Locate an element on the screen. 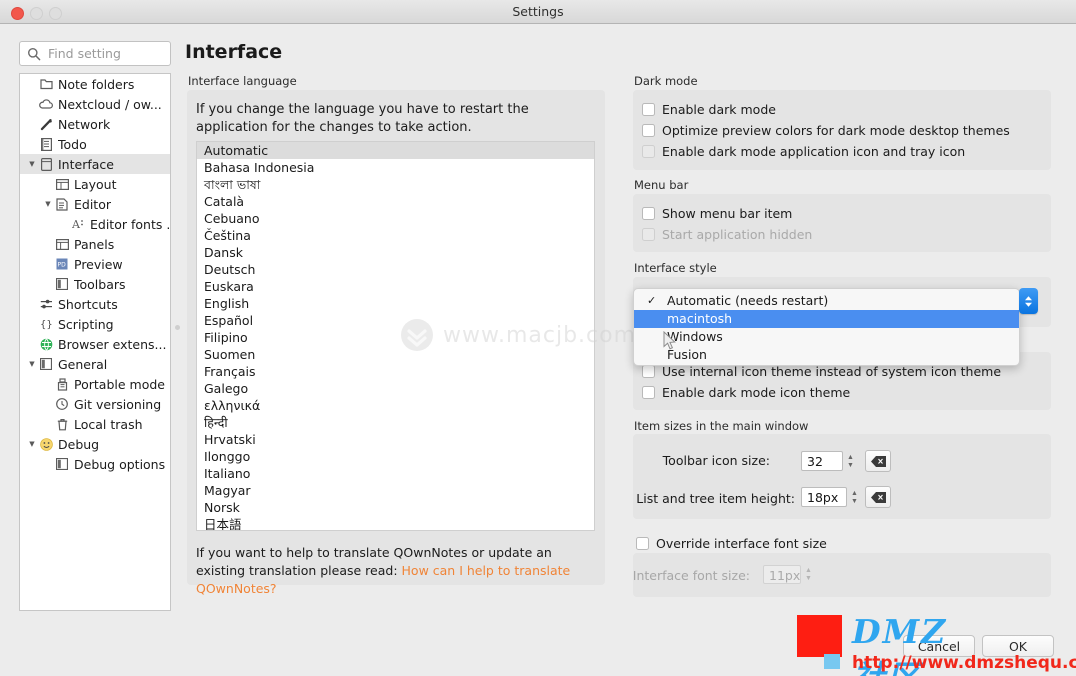 This screenshot has width=1076, height=676. panel-splitter-handle is located at coordinates (177, 327).